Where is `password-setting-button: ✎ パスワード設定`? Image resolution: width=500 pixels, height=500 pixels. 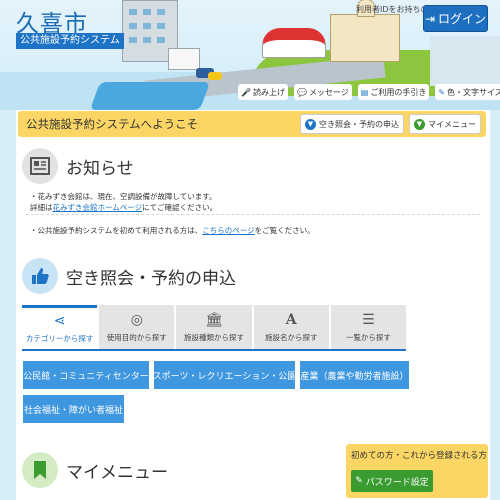
password-setting-button: ✎ パスワード設定 is located at coordinates (392, 481).